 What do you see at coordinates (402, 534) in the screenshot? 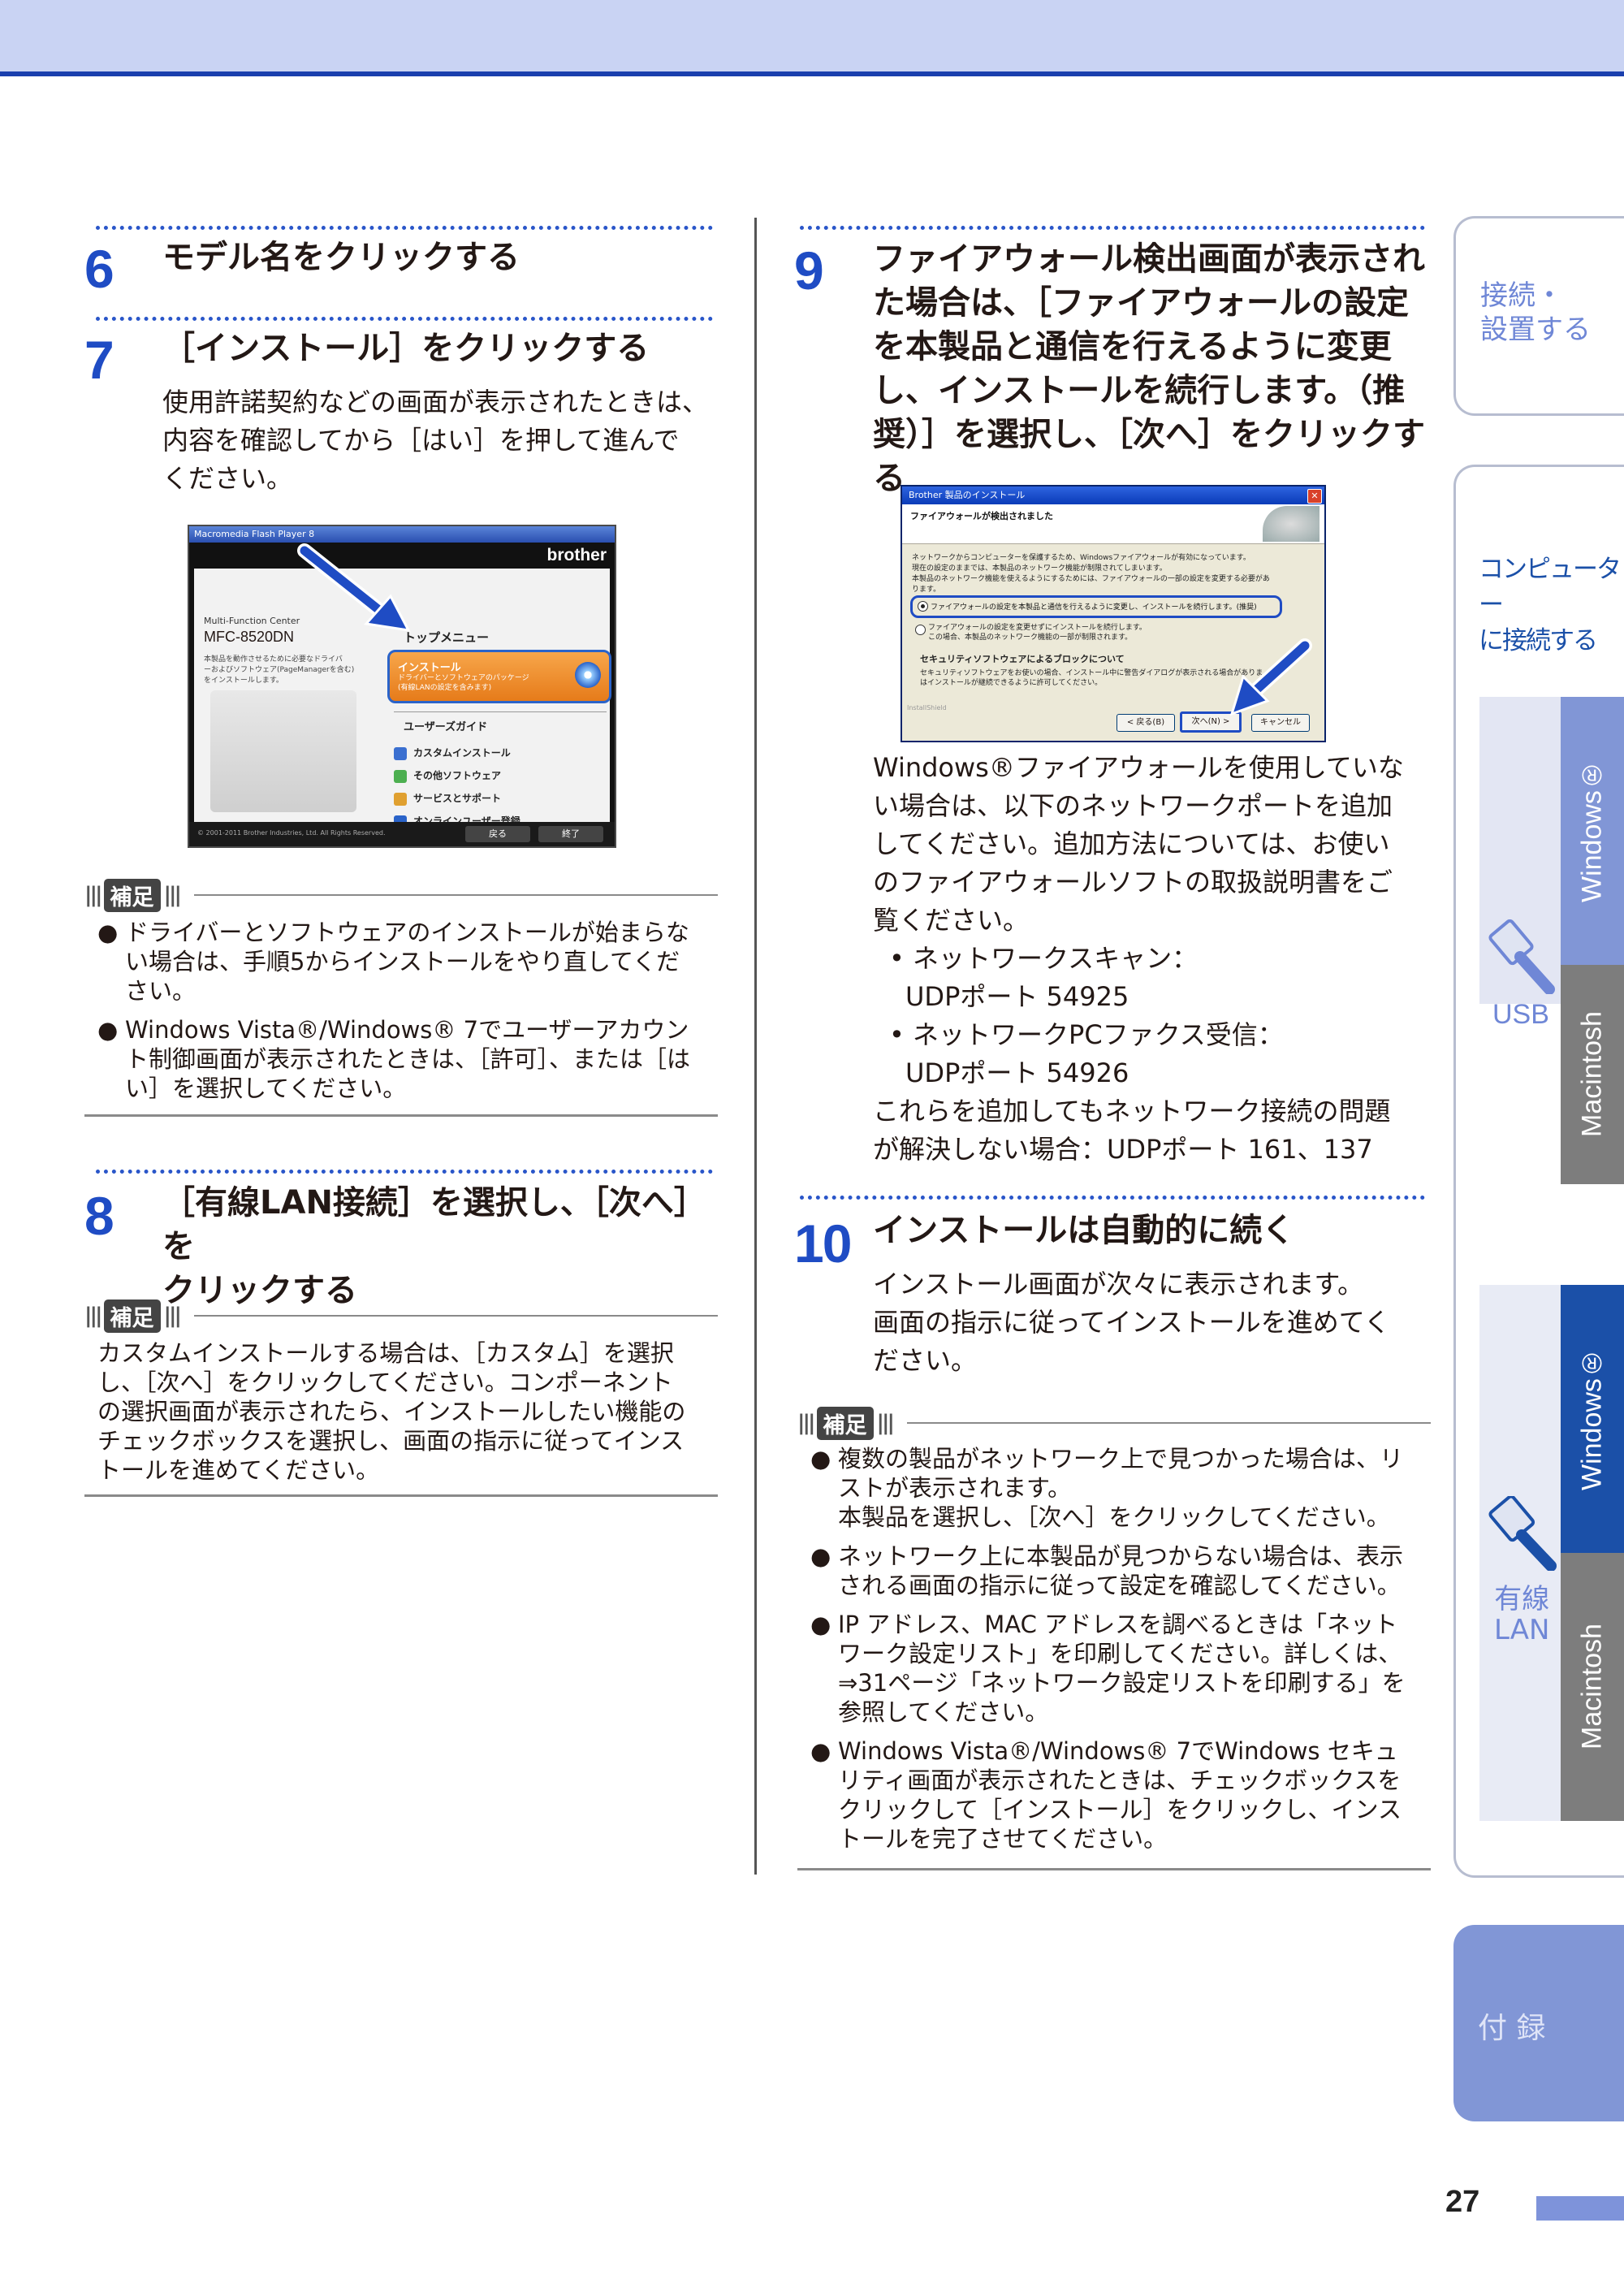
I see `window-titlebar: Macromedia Flash Player 8` at bounding box center [402, 534].